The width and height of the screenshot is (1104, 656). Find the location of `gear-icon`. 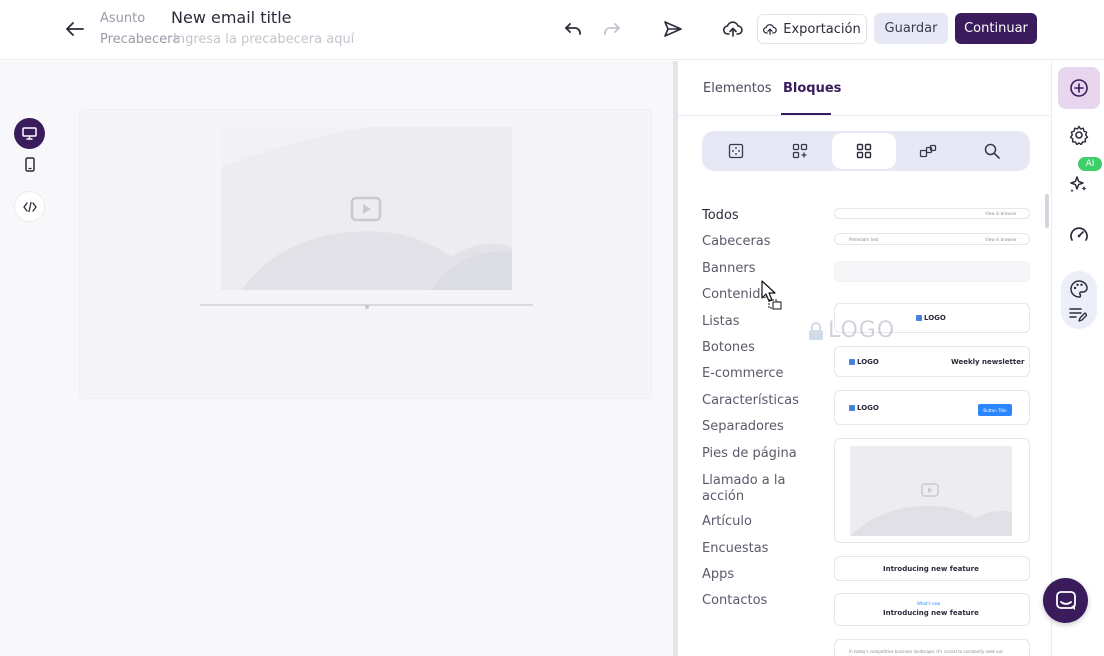

gear-icon is located at coordinates (1079, 135).